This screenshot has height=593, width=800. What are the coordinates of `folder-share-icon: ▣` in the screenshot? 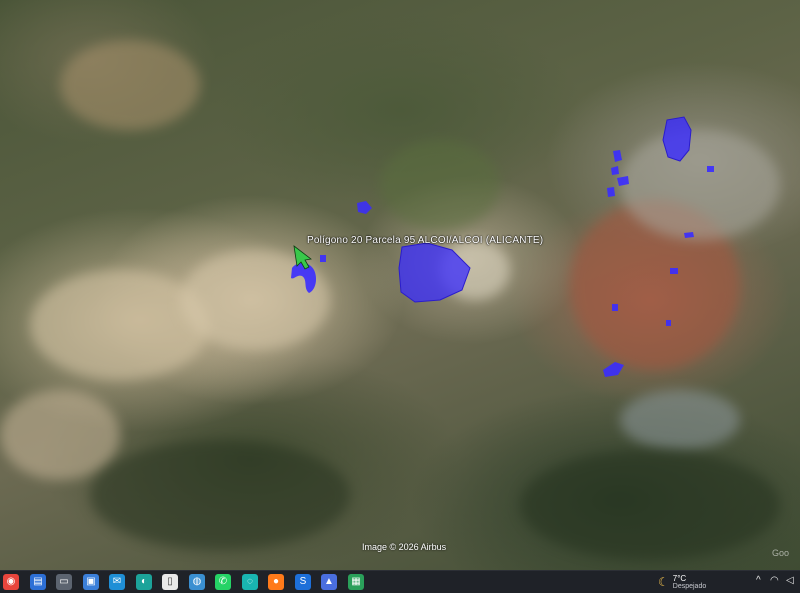 It's located at (91, 582).